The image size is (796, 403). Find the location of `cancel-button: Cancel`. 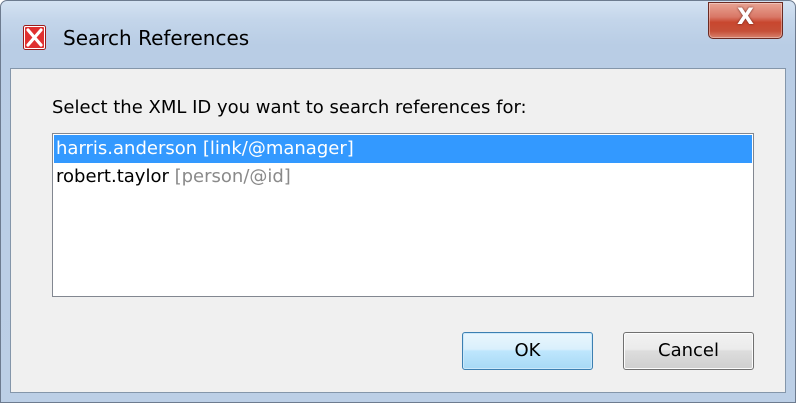

cancel-button: Cancel is located at coordinates (688, 351).